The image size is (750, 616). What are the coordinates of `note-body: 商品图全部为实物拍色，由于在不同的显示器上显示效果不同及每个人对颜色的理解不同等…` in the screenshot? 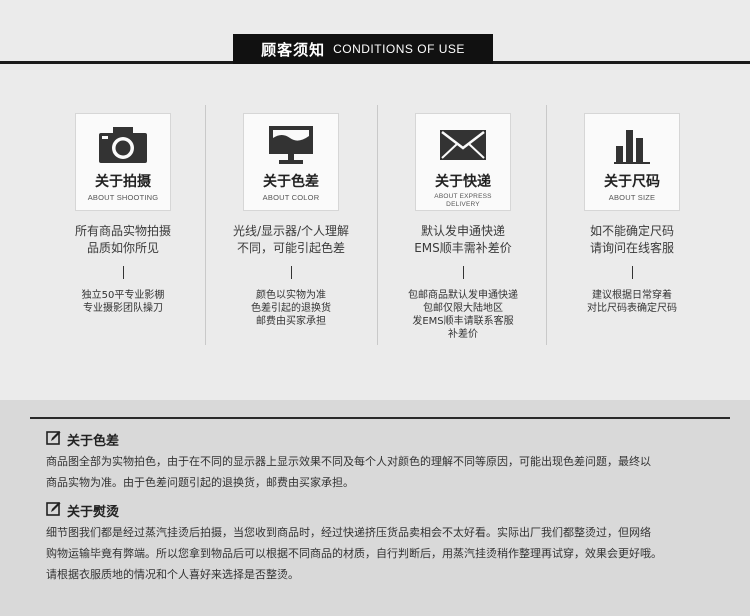 It's located at (391, 472).